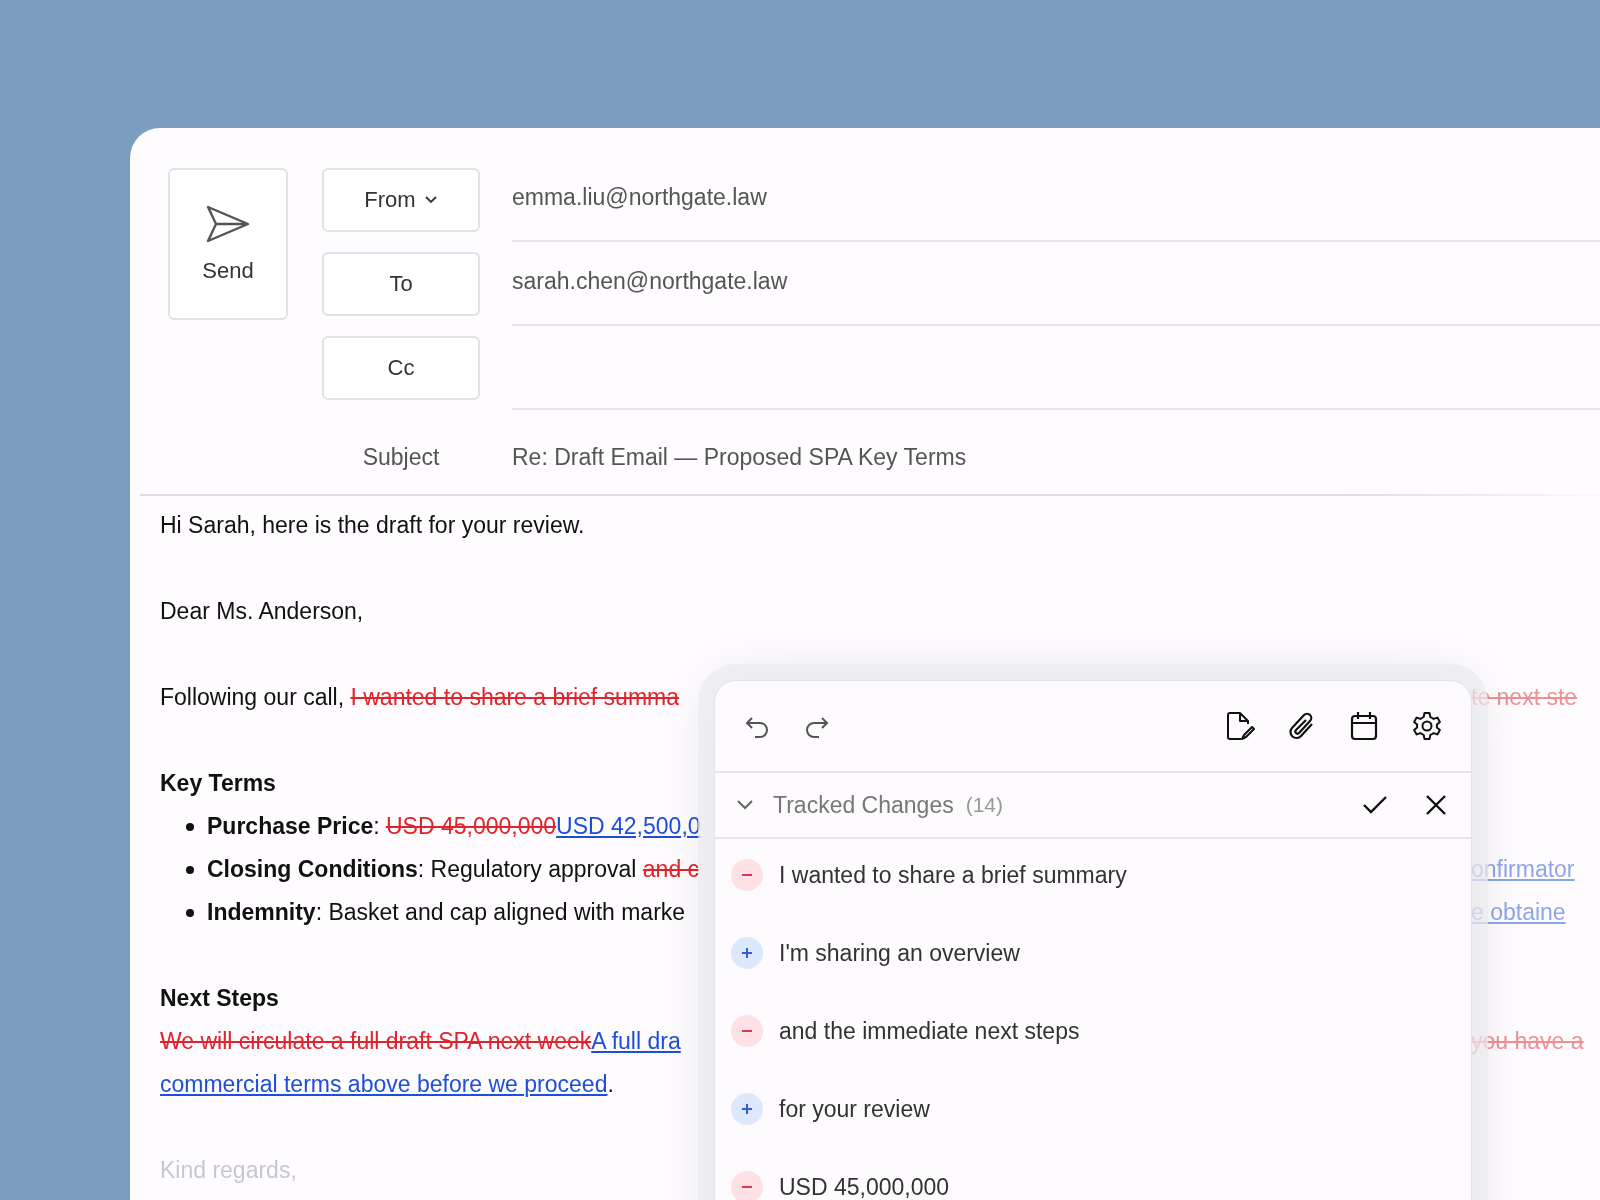 Image resolution: width=1600 pixels, height=1200 pixels. I want to click on body-text: Hi Sarah, here is the draft for your review., so click(372, 525).